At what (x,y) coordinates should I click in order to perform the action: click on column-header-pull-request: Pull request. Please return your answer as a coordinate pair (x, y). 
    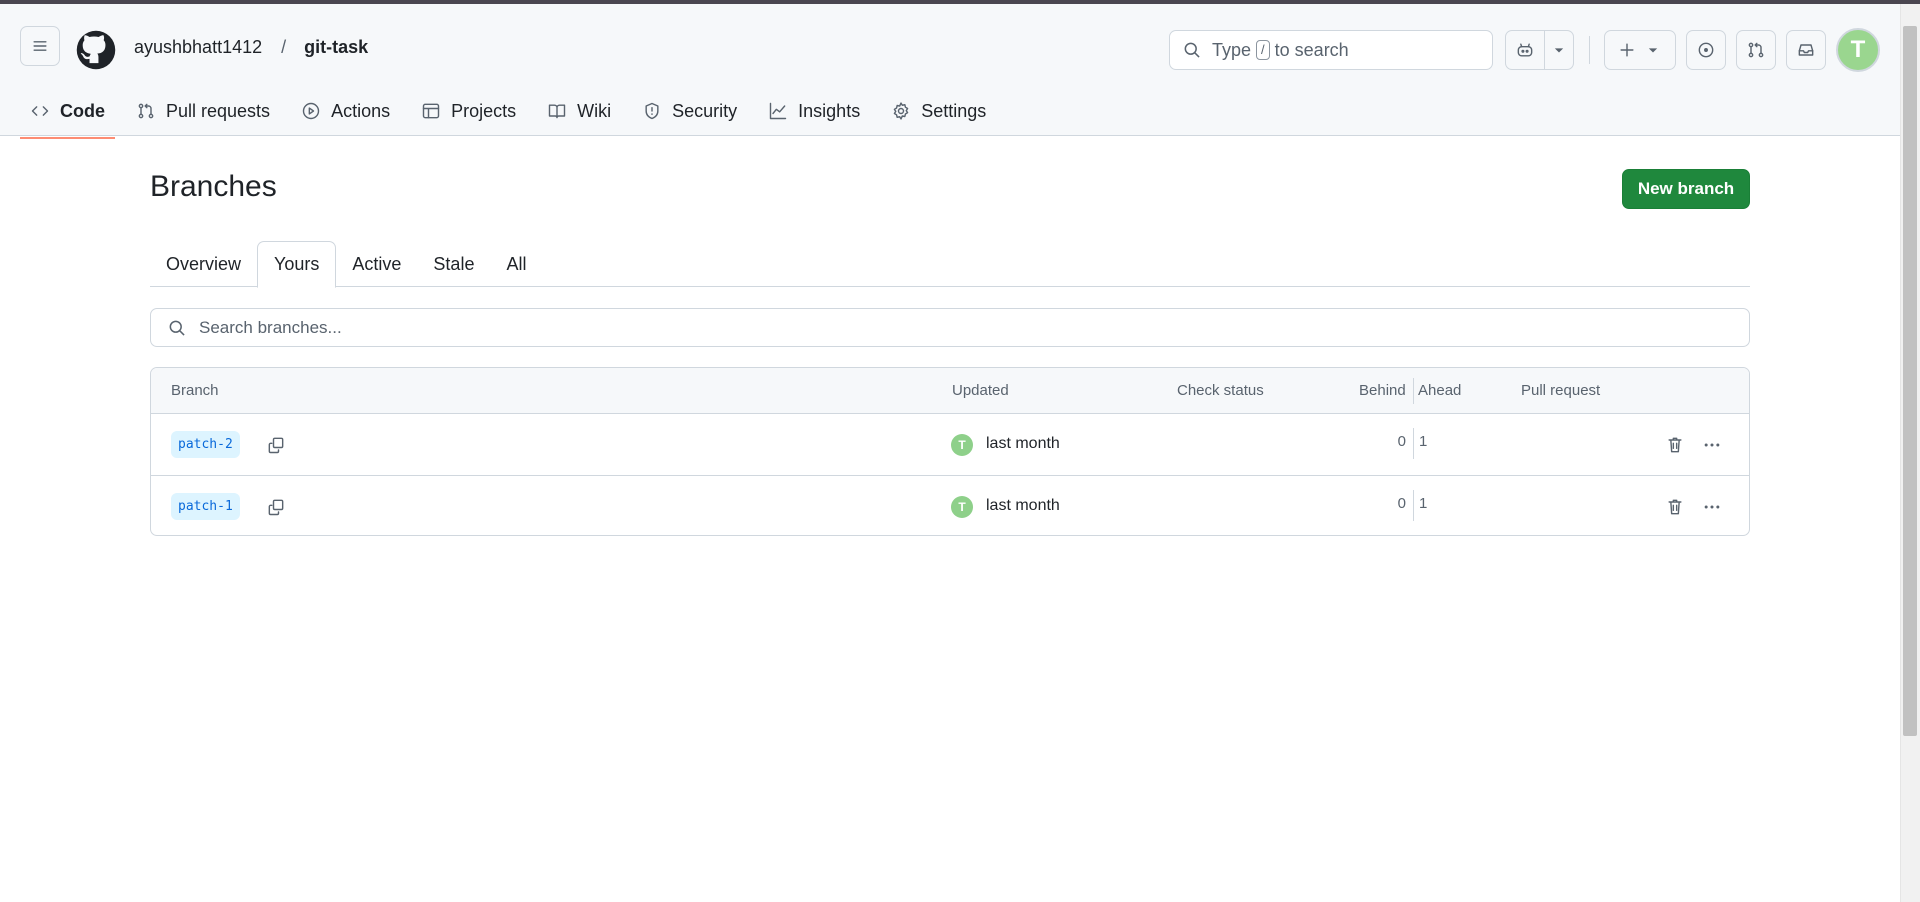
    Looking at the image, I should click on (1561, 390).